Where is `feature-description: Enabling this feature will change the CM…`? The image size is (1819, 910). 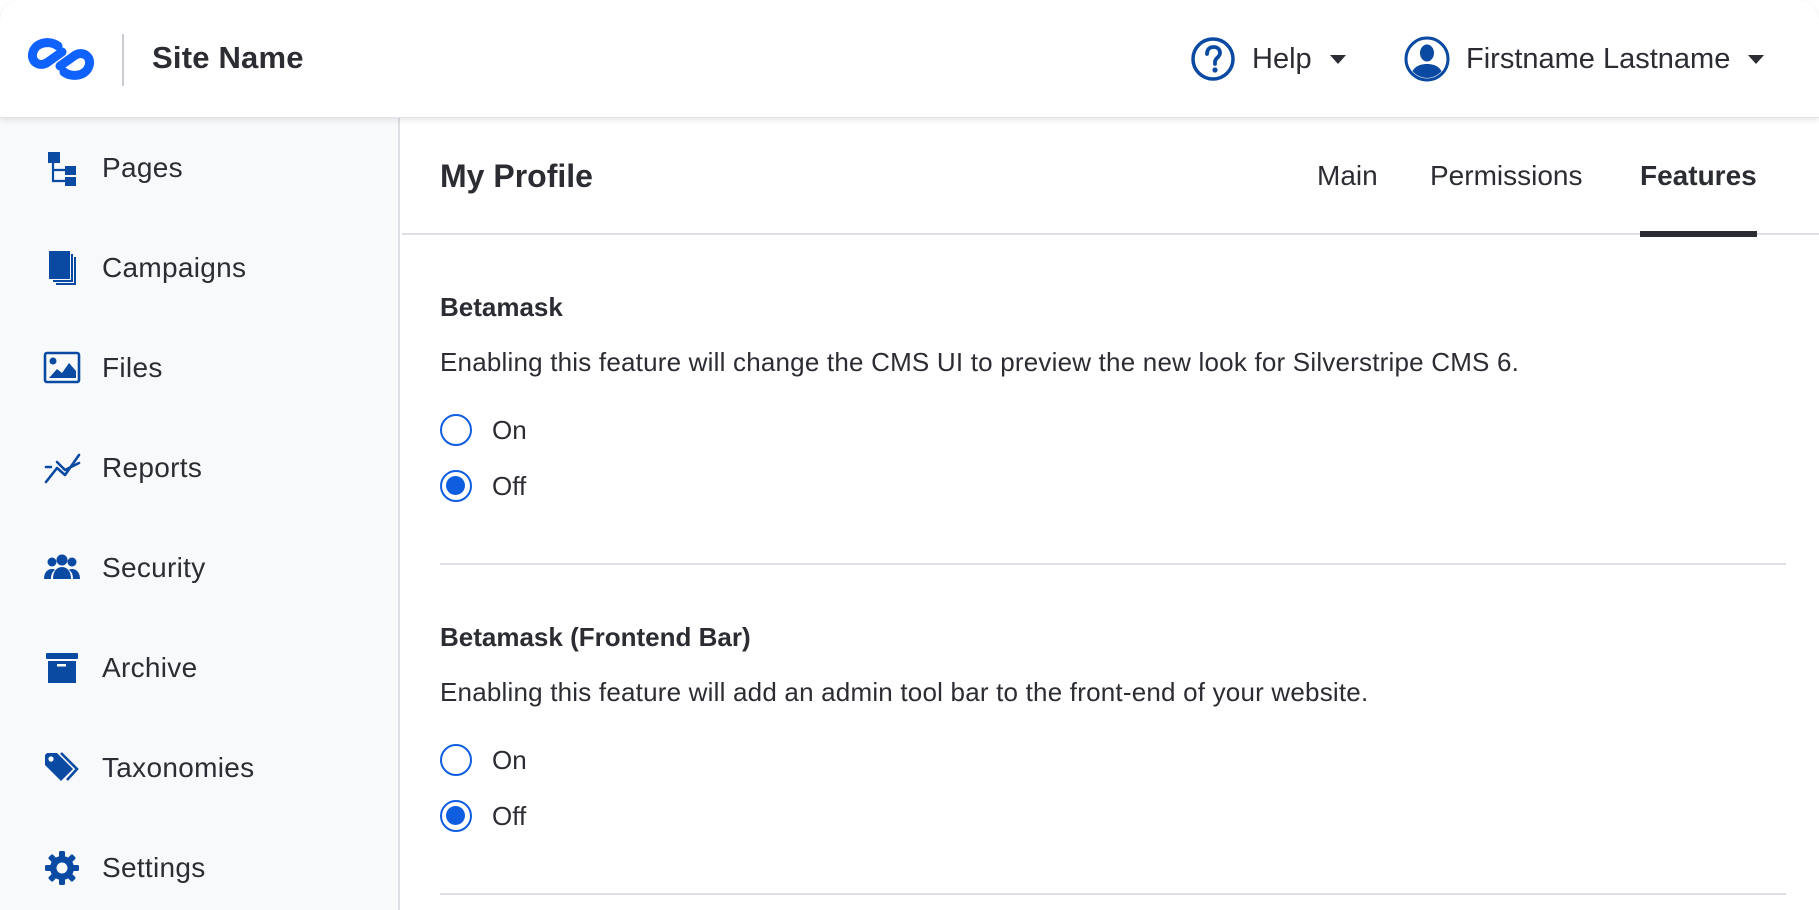 feature-description: Enabling this feature will change the CM… is located at coordinates (980, 362).